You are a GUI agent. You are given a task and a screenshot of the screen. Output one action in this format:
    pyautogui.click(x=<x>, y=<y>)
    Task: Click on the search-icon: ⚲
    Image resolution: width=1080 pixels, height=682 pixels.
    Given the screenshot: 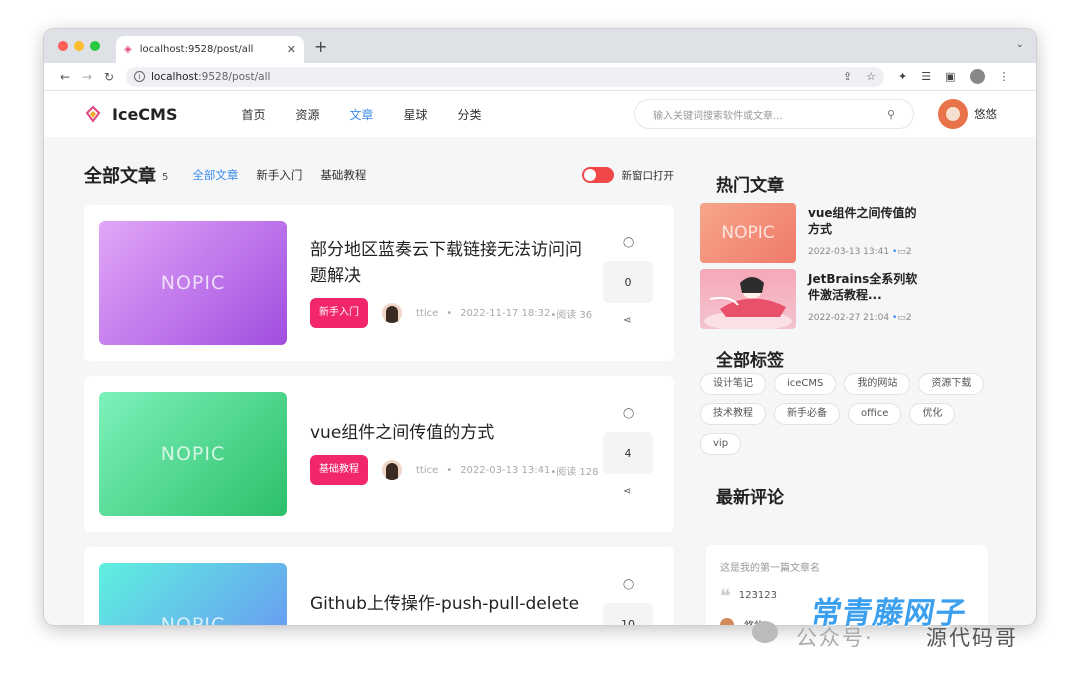 What is the action you would take?
    pyautogui.click(x=891, y=114)
    